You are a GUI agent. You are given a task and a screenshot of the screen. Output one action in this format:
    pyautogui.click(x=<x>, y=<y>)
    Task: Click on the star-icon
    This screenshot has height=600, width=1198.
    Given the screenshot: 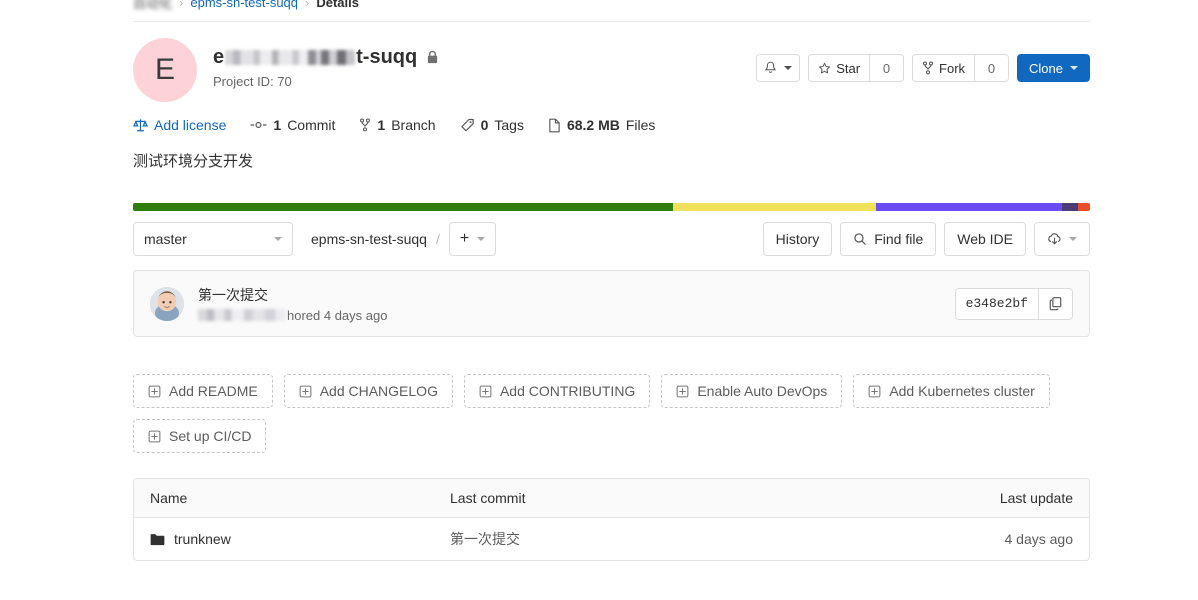 What is the action you would take?
    pyautogui.click(x=824, y=68)
    